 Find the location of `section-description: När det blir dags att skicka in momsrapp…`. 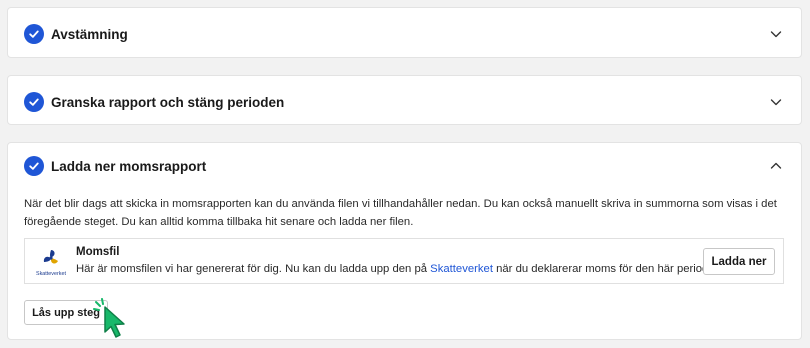

section-description: När det blir dags att skicka in momsrapp… is located at coordinates (400, 213).